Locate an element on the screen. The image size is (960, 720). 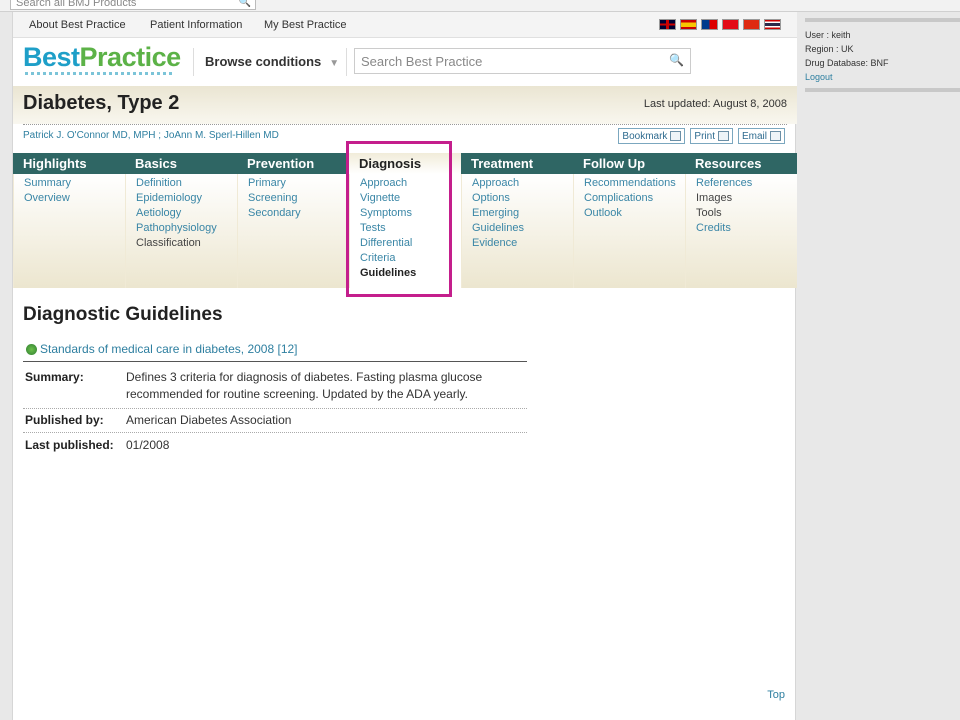
bookmark-button: Bookmark is located at coordinates (652, 136).